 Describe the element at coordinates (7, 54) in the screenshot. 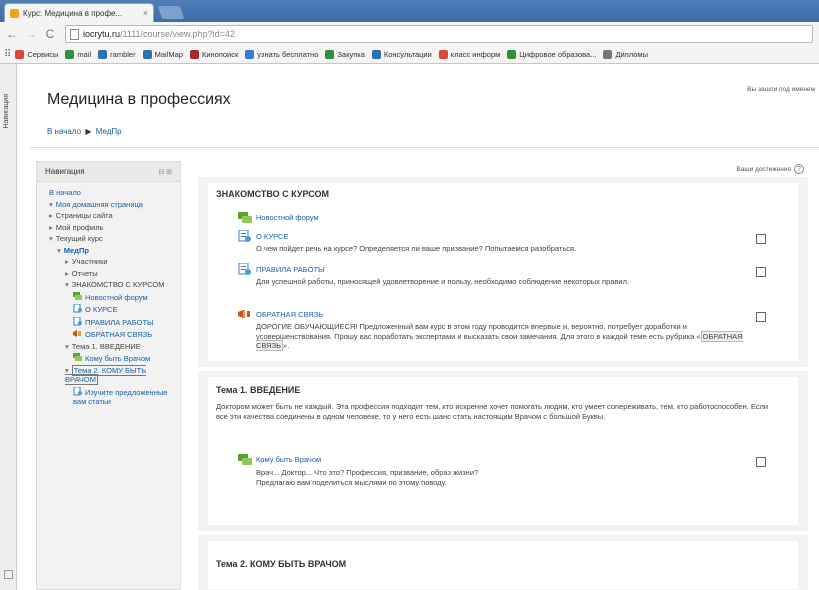

I see `apps-icon: ⠿` at that location.